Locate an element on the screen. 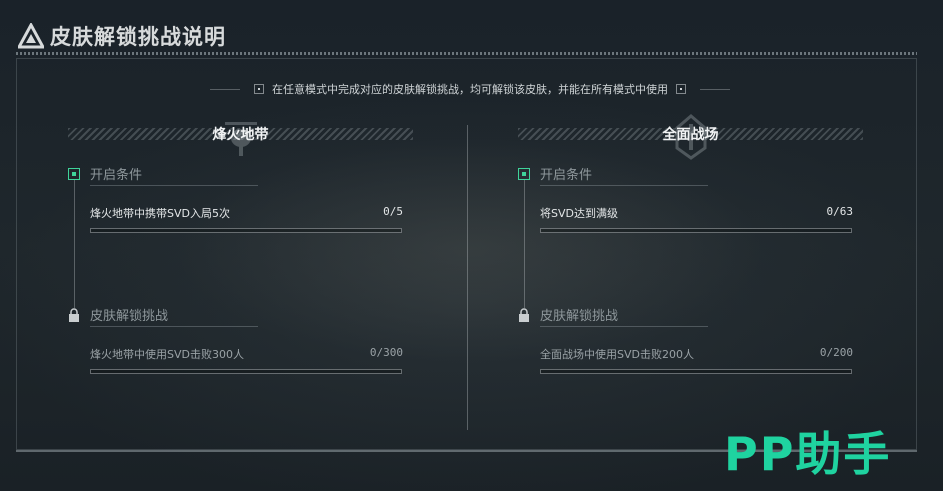  column-header: 烽火地带 is located at coordinates (240, 137).